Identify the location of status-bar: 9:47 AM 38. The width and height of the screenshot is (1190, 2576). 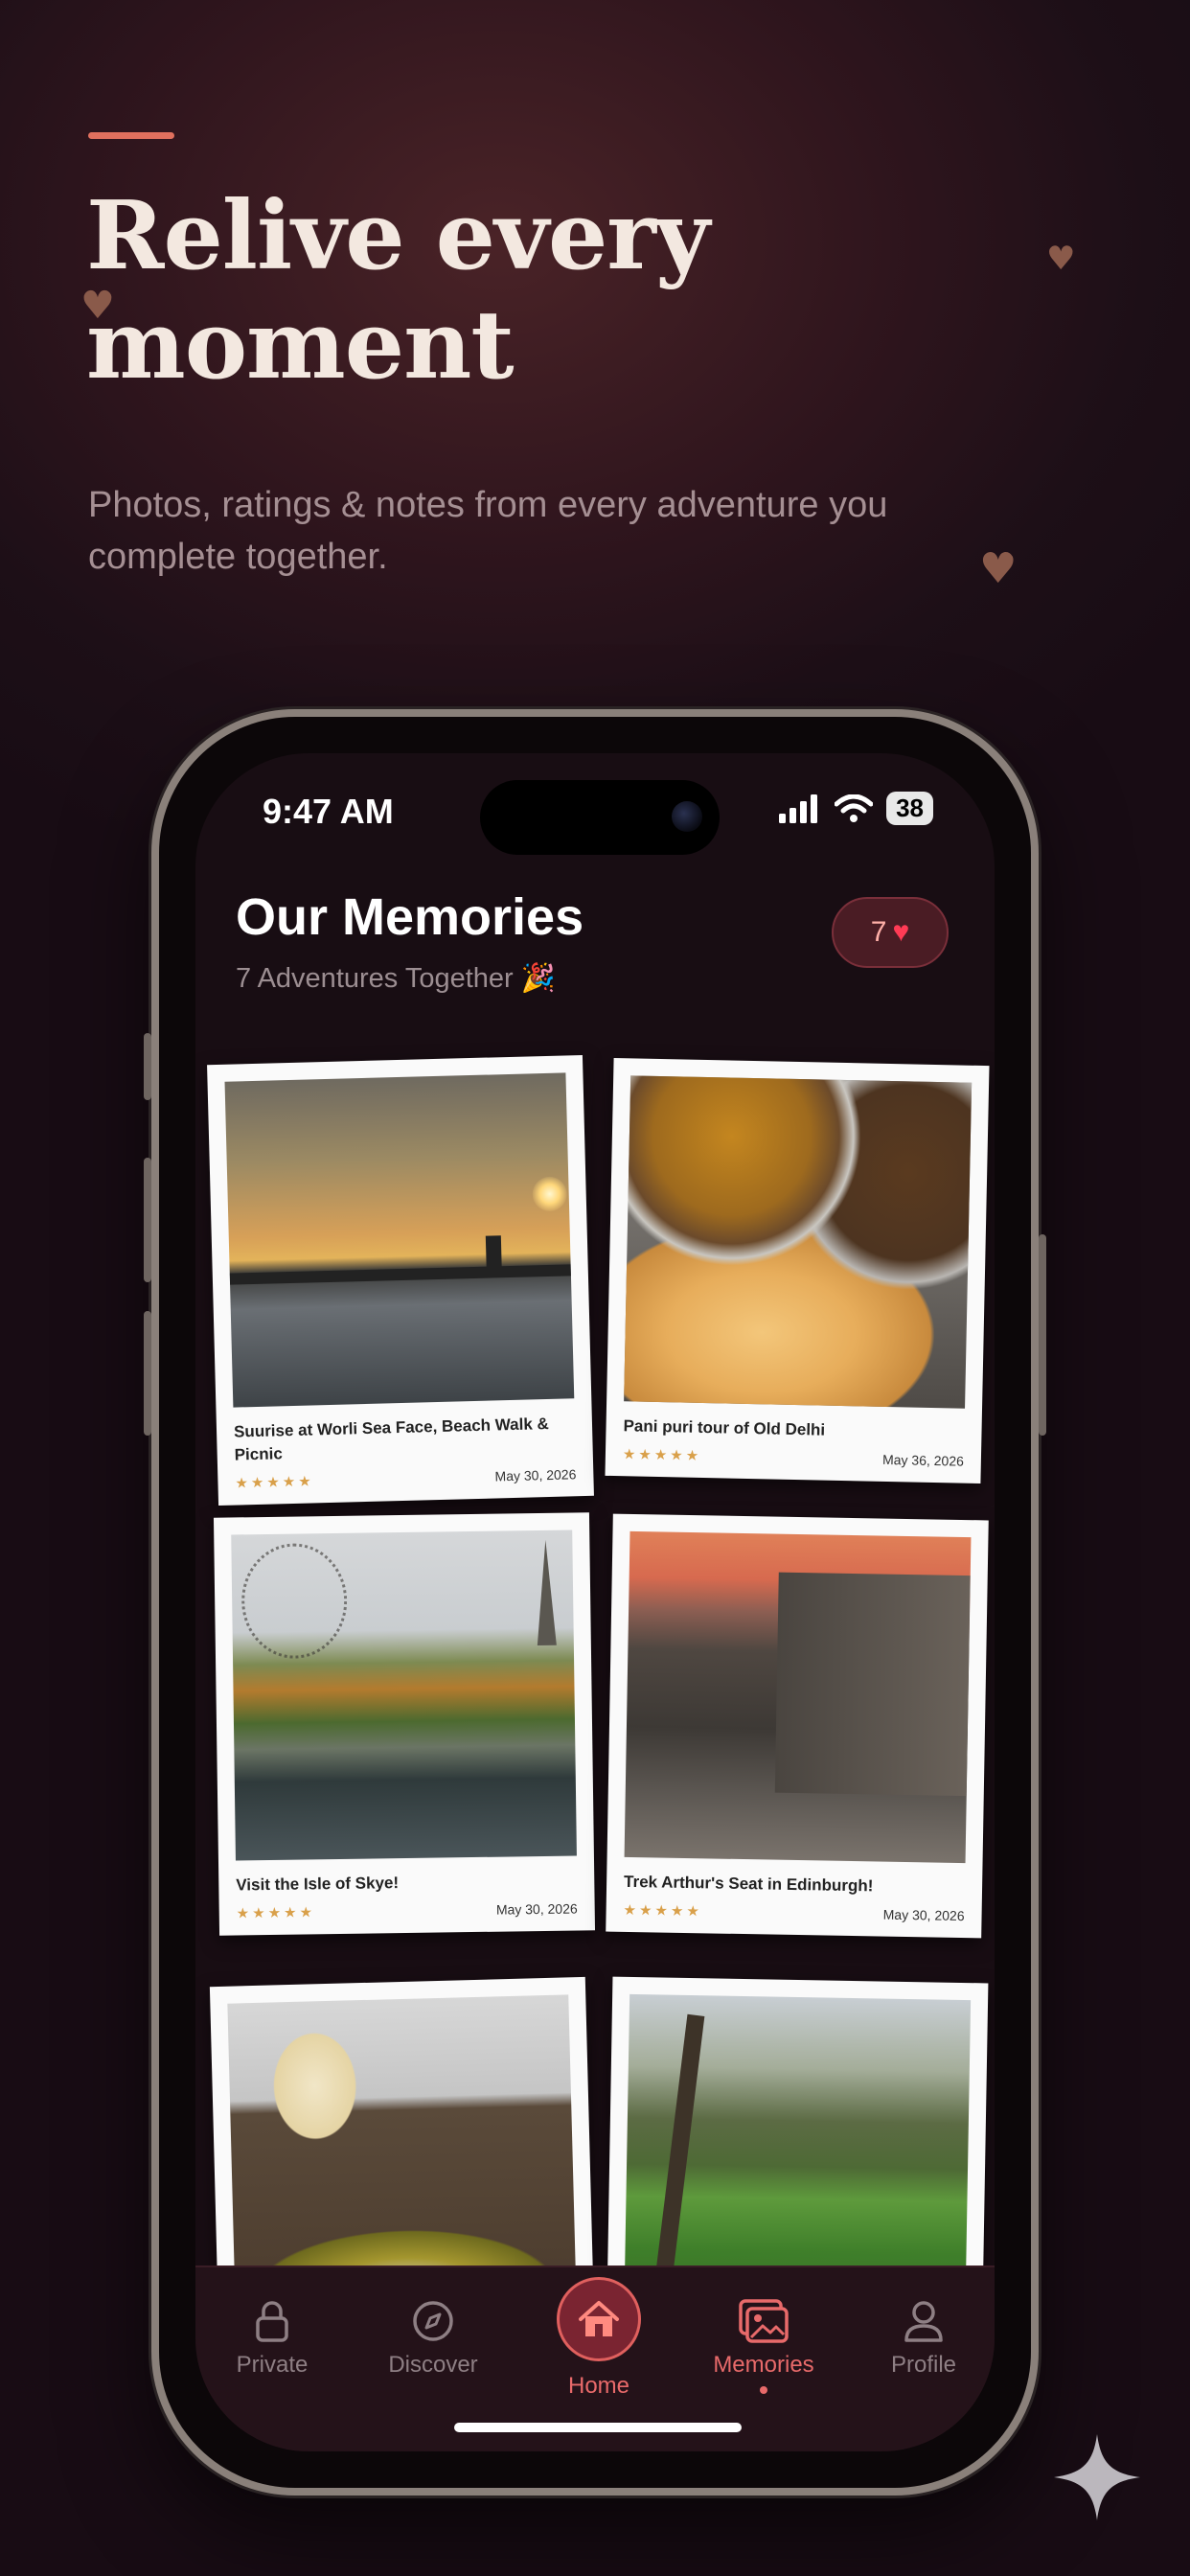
(595, 817).